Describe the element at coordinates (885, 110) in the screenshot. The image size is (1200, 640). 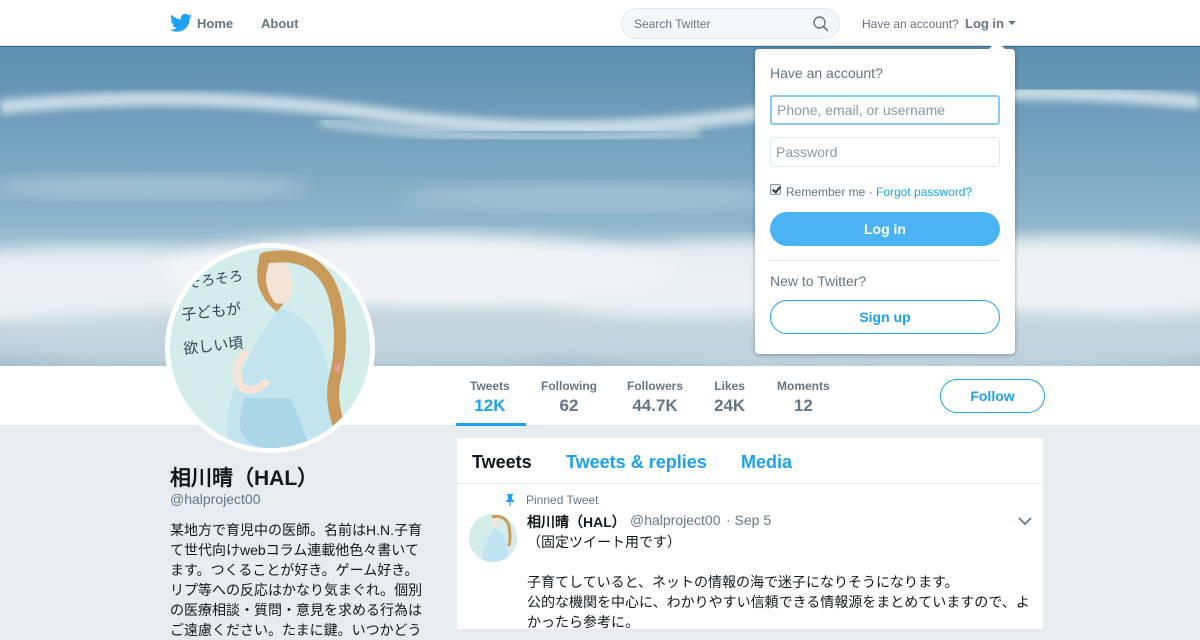
I see `username-field: Phone, email, or username` at that location.